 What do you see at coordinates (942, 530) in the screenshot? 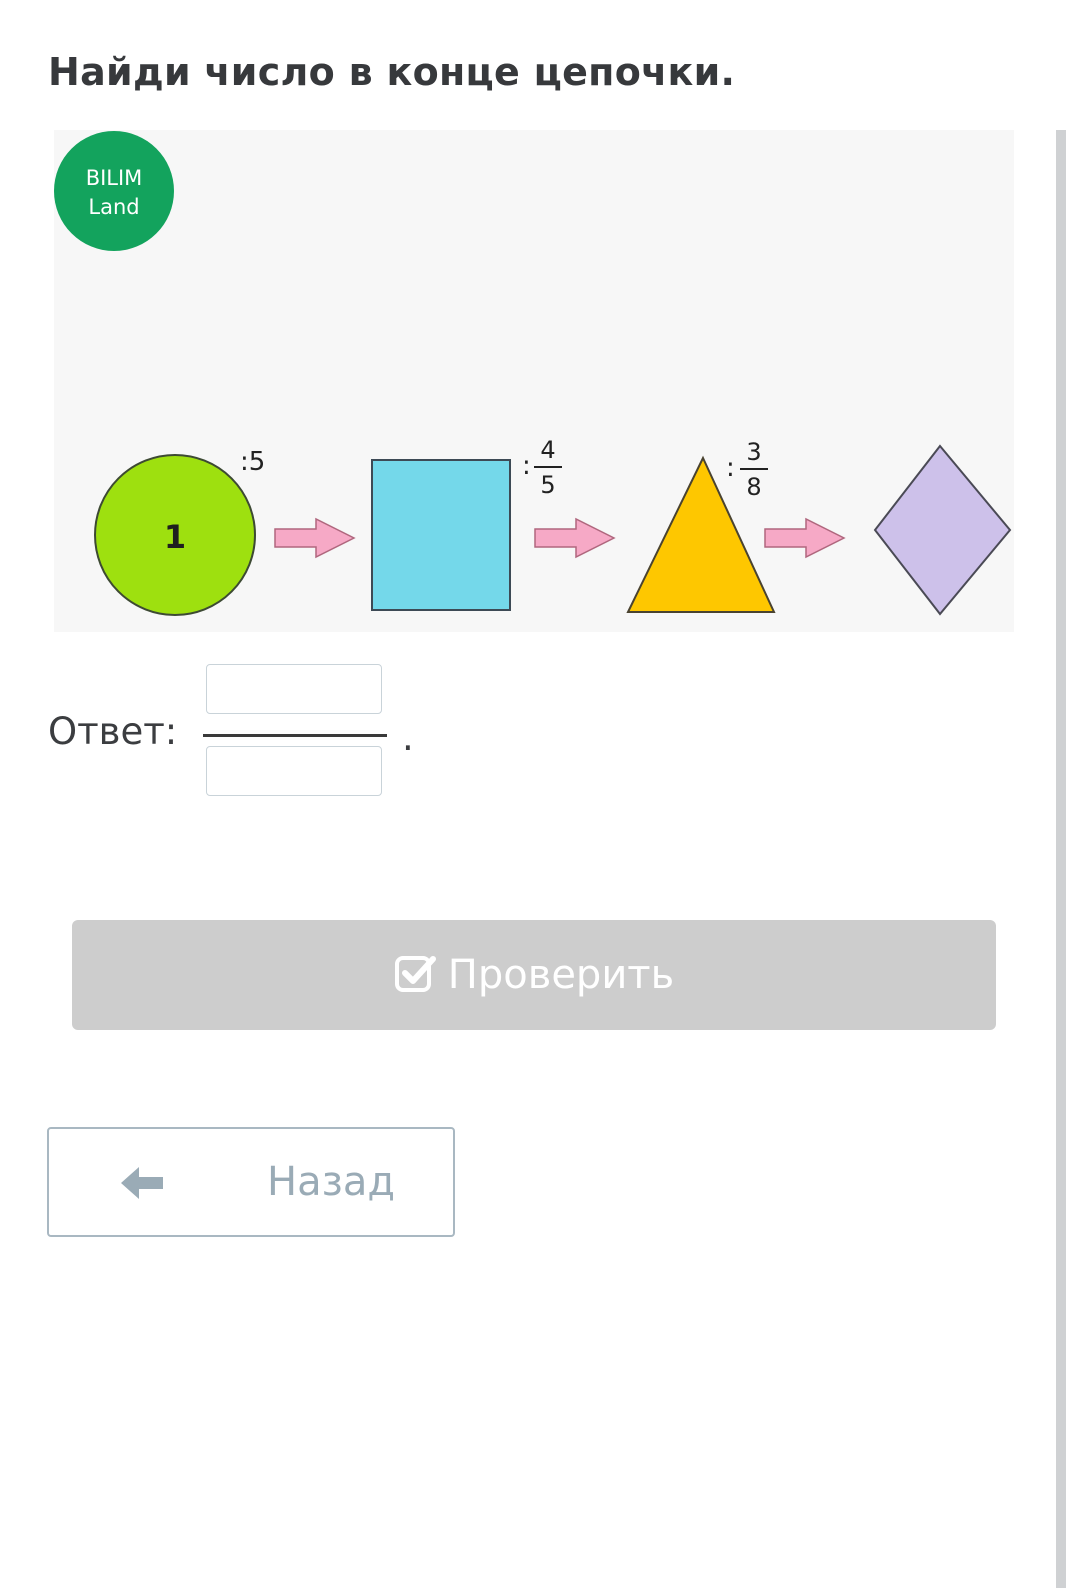
I see `diamond-shape` at bounding box center [942, 530].